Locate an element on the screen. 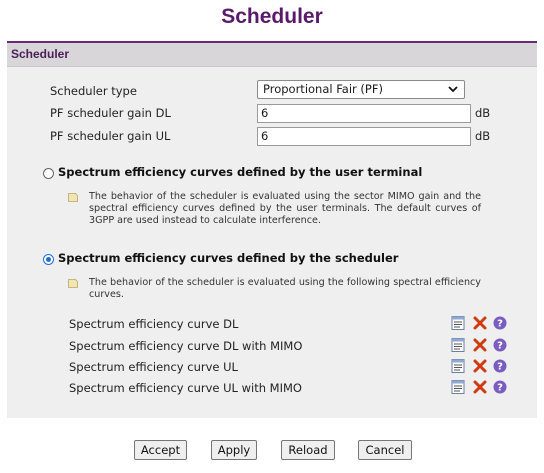 Image resolution: width=544 pixels, height=473 pixels. panel-header: Scheduler is located at coordinates (272, 55).